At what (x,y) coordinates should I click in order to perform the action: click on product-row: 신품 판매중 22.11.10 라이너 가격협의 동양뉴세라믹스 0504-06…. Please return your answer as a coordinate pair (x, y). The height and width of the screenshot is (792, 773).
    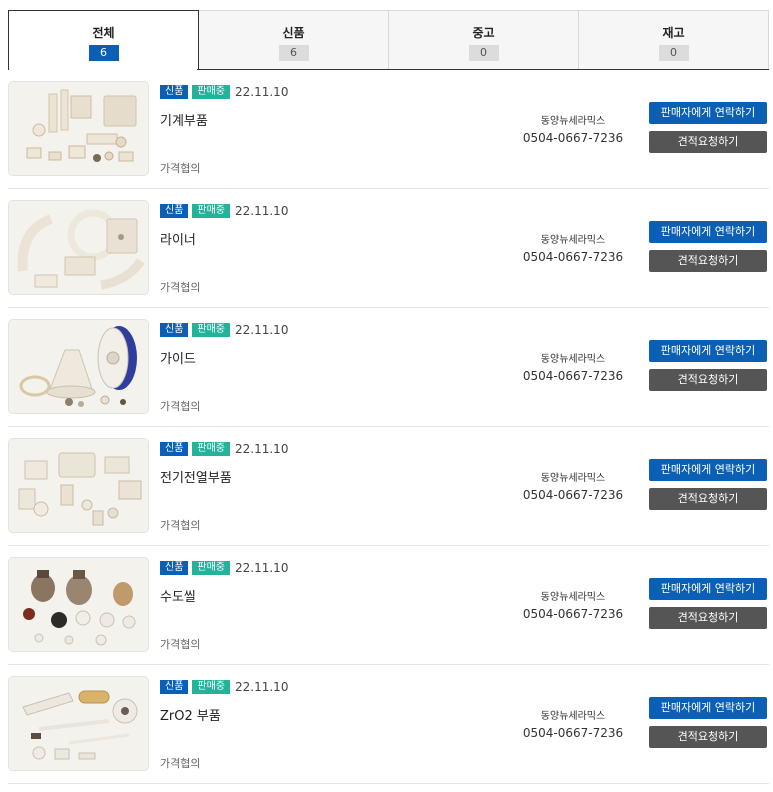
    Looking at the image, I should click on (388, 248).